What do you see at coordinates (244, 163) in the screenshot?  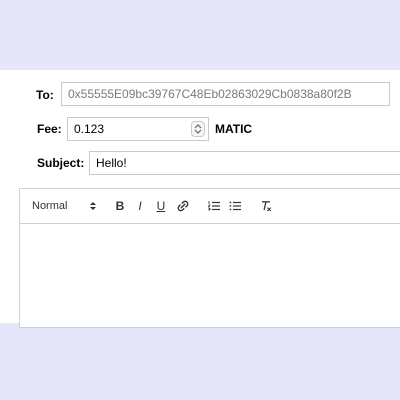 I see `subject-input: Hello!` at bounding box center [244, 163].